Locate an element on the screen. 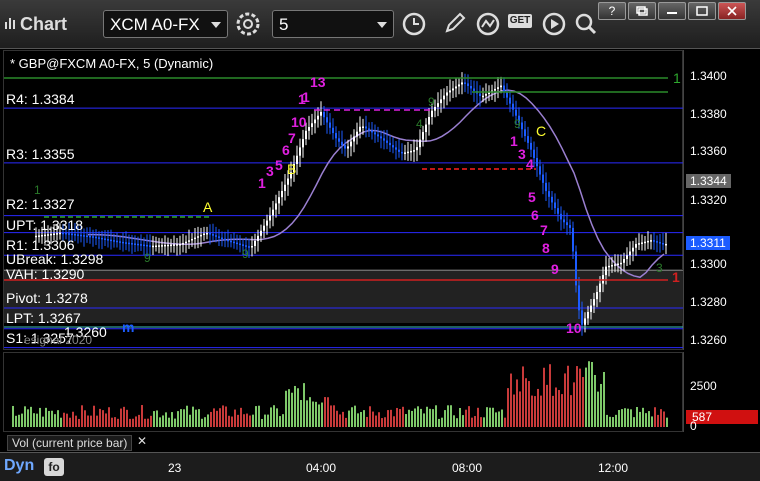  dyn-button: Dyn is located at coordinates (19, 466).